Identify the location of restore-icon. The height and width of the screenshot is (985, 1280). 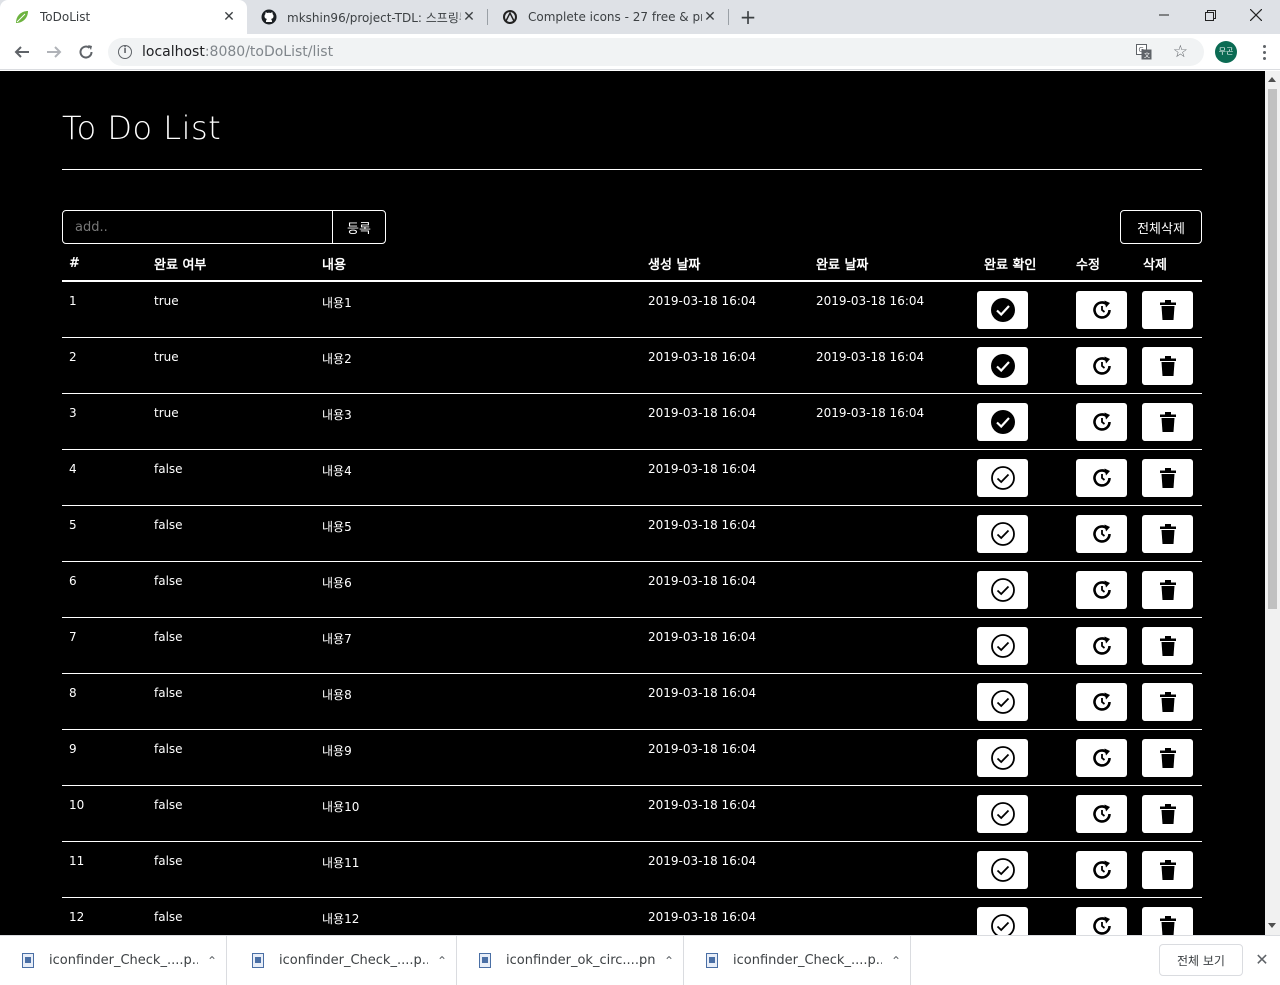
(1210, 15).